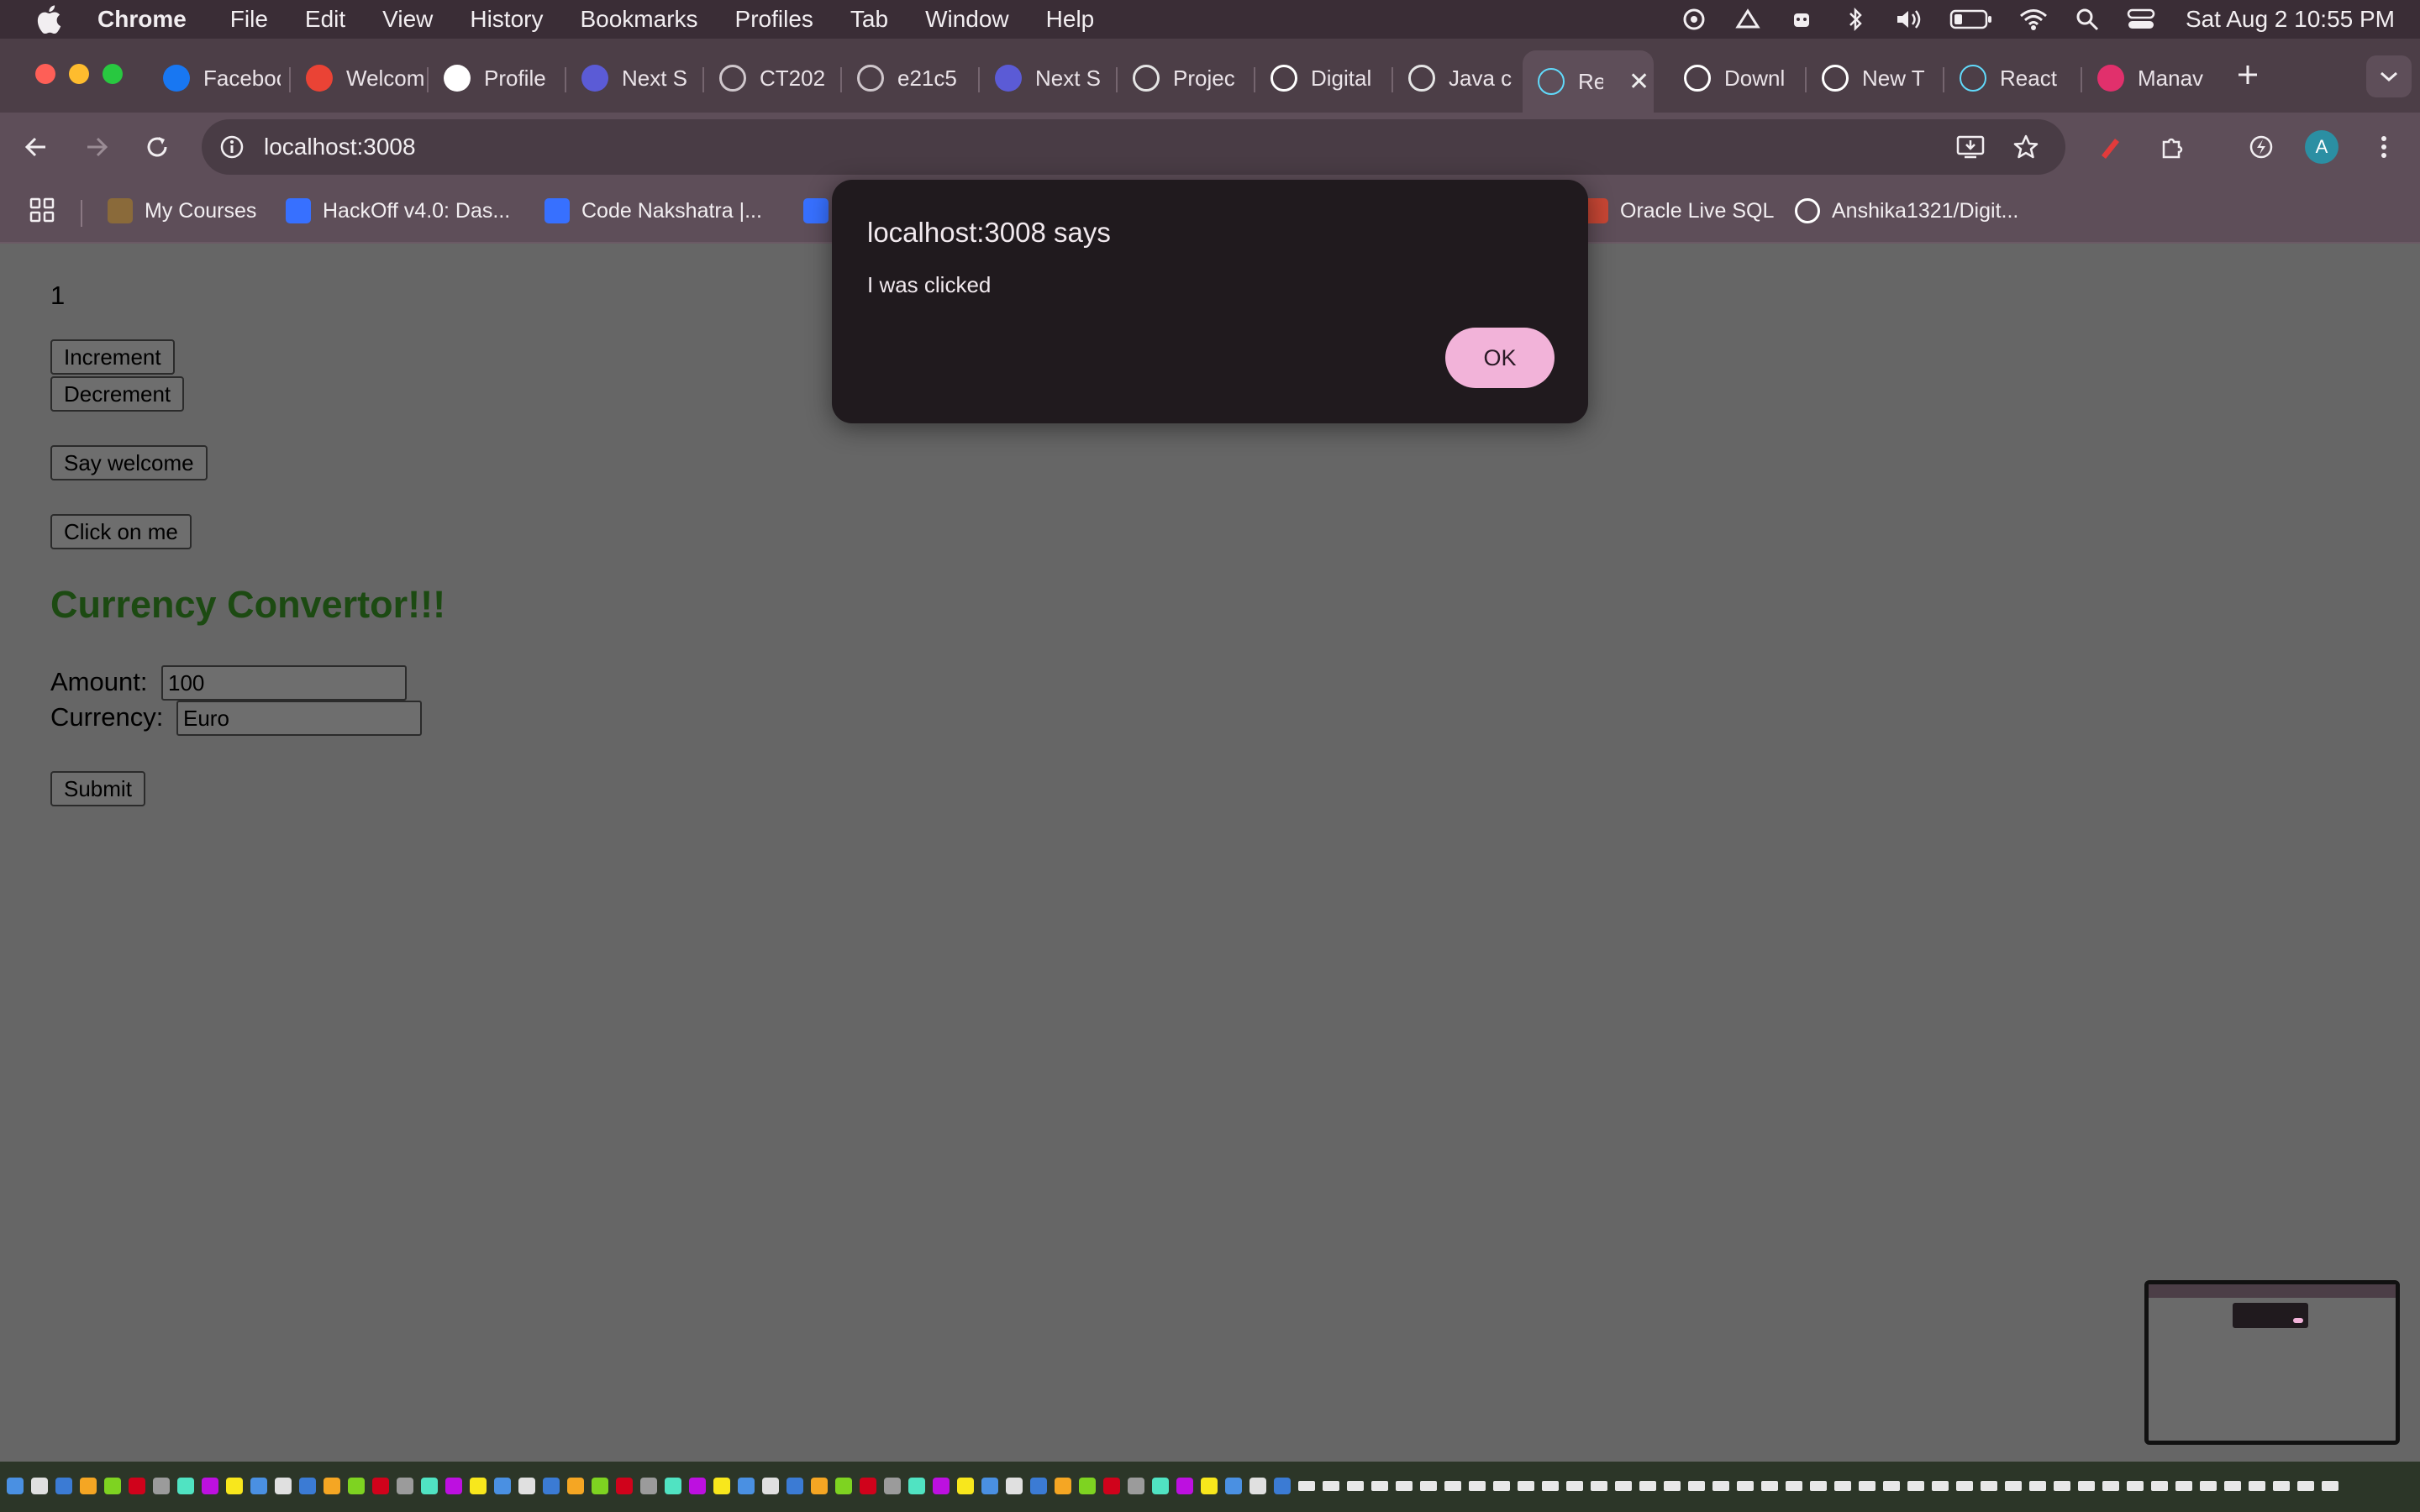  Describe the element at coordinates (774, 19) in the screenshot. I see `menu-profiles: Profiles` at that location.